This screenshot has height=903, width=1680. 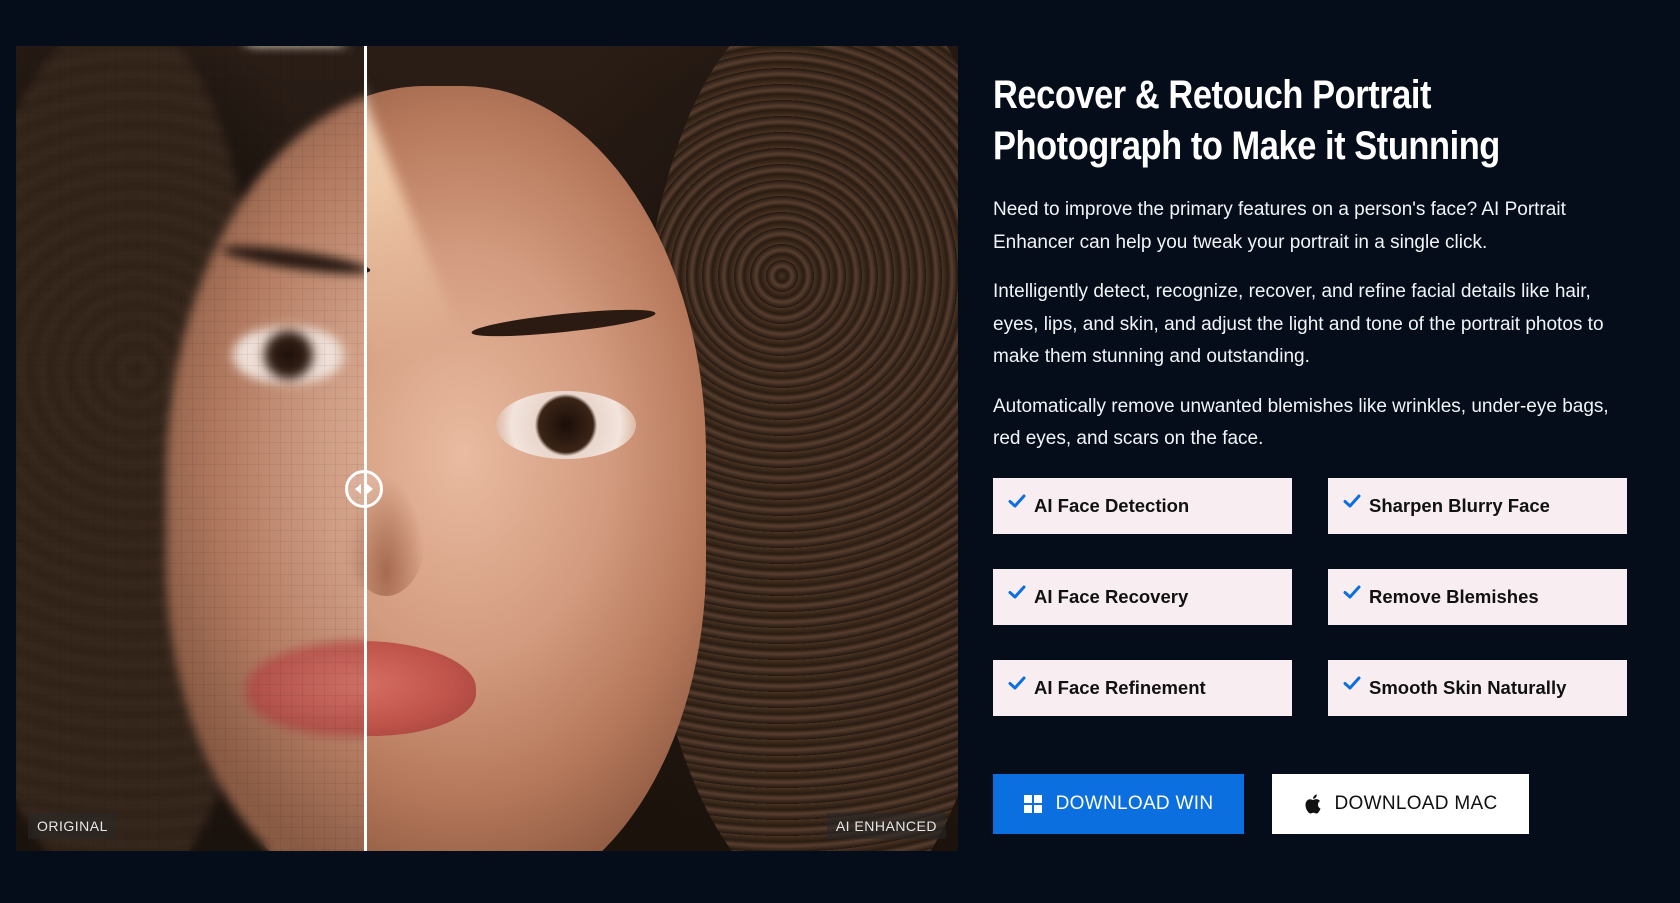 What do you see at coordinates (1112, 505) in the screenshot?
I see `feature-label: AI Face Detection` at bounding box center [1112, 505].